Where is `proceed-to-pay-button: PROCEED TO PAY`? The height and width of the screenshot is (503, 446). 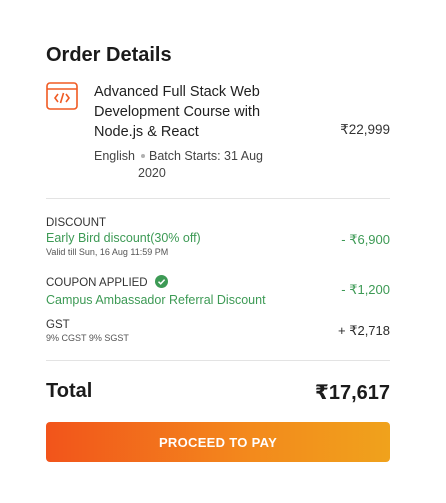
proceed-to-pay-button: PROCEED TO PAY is located at coordinates (218, 442).